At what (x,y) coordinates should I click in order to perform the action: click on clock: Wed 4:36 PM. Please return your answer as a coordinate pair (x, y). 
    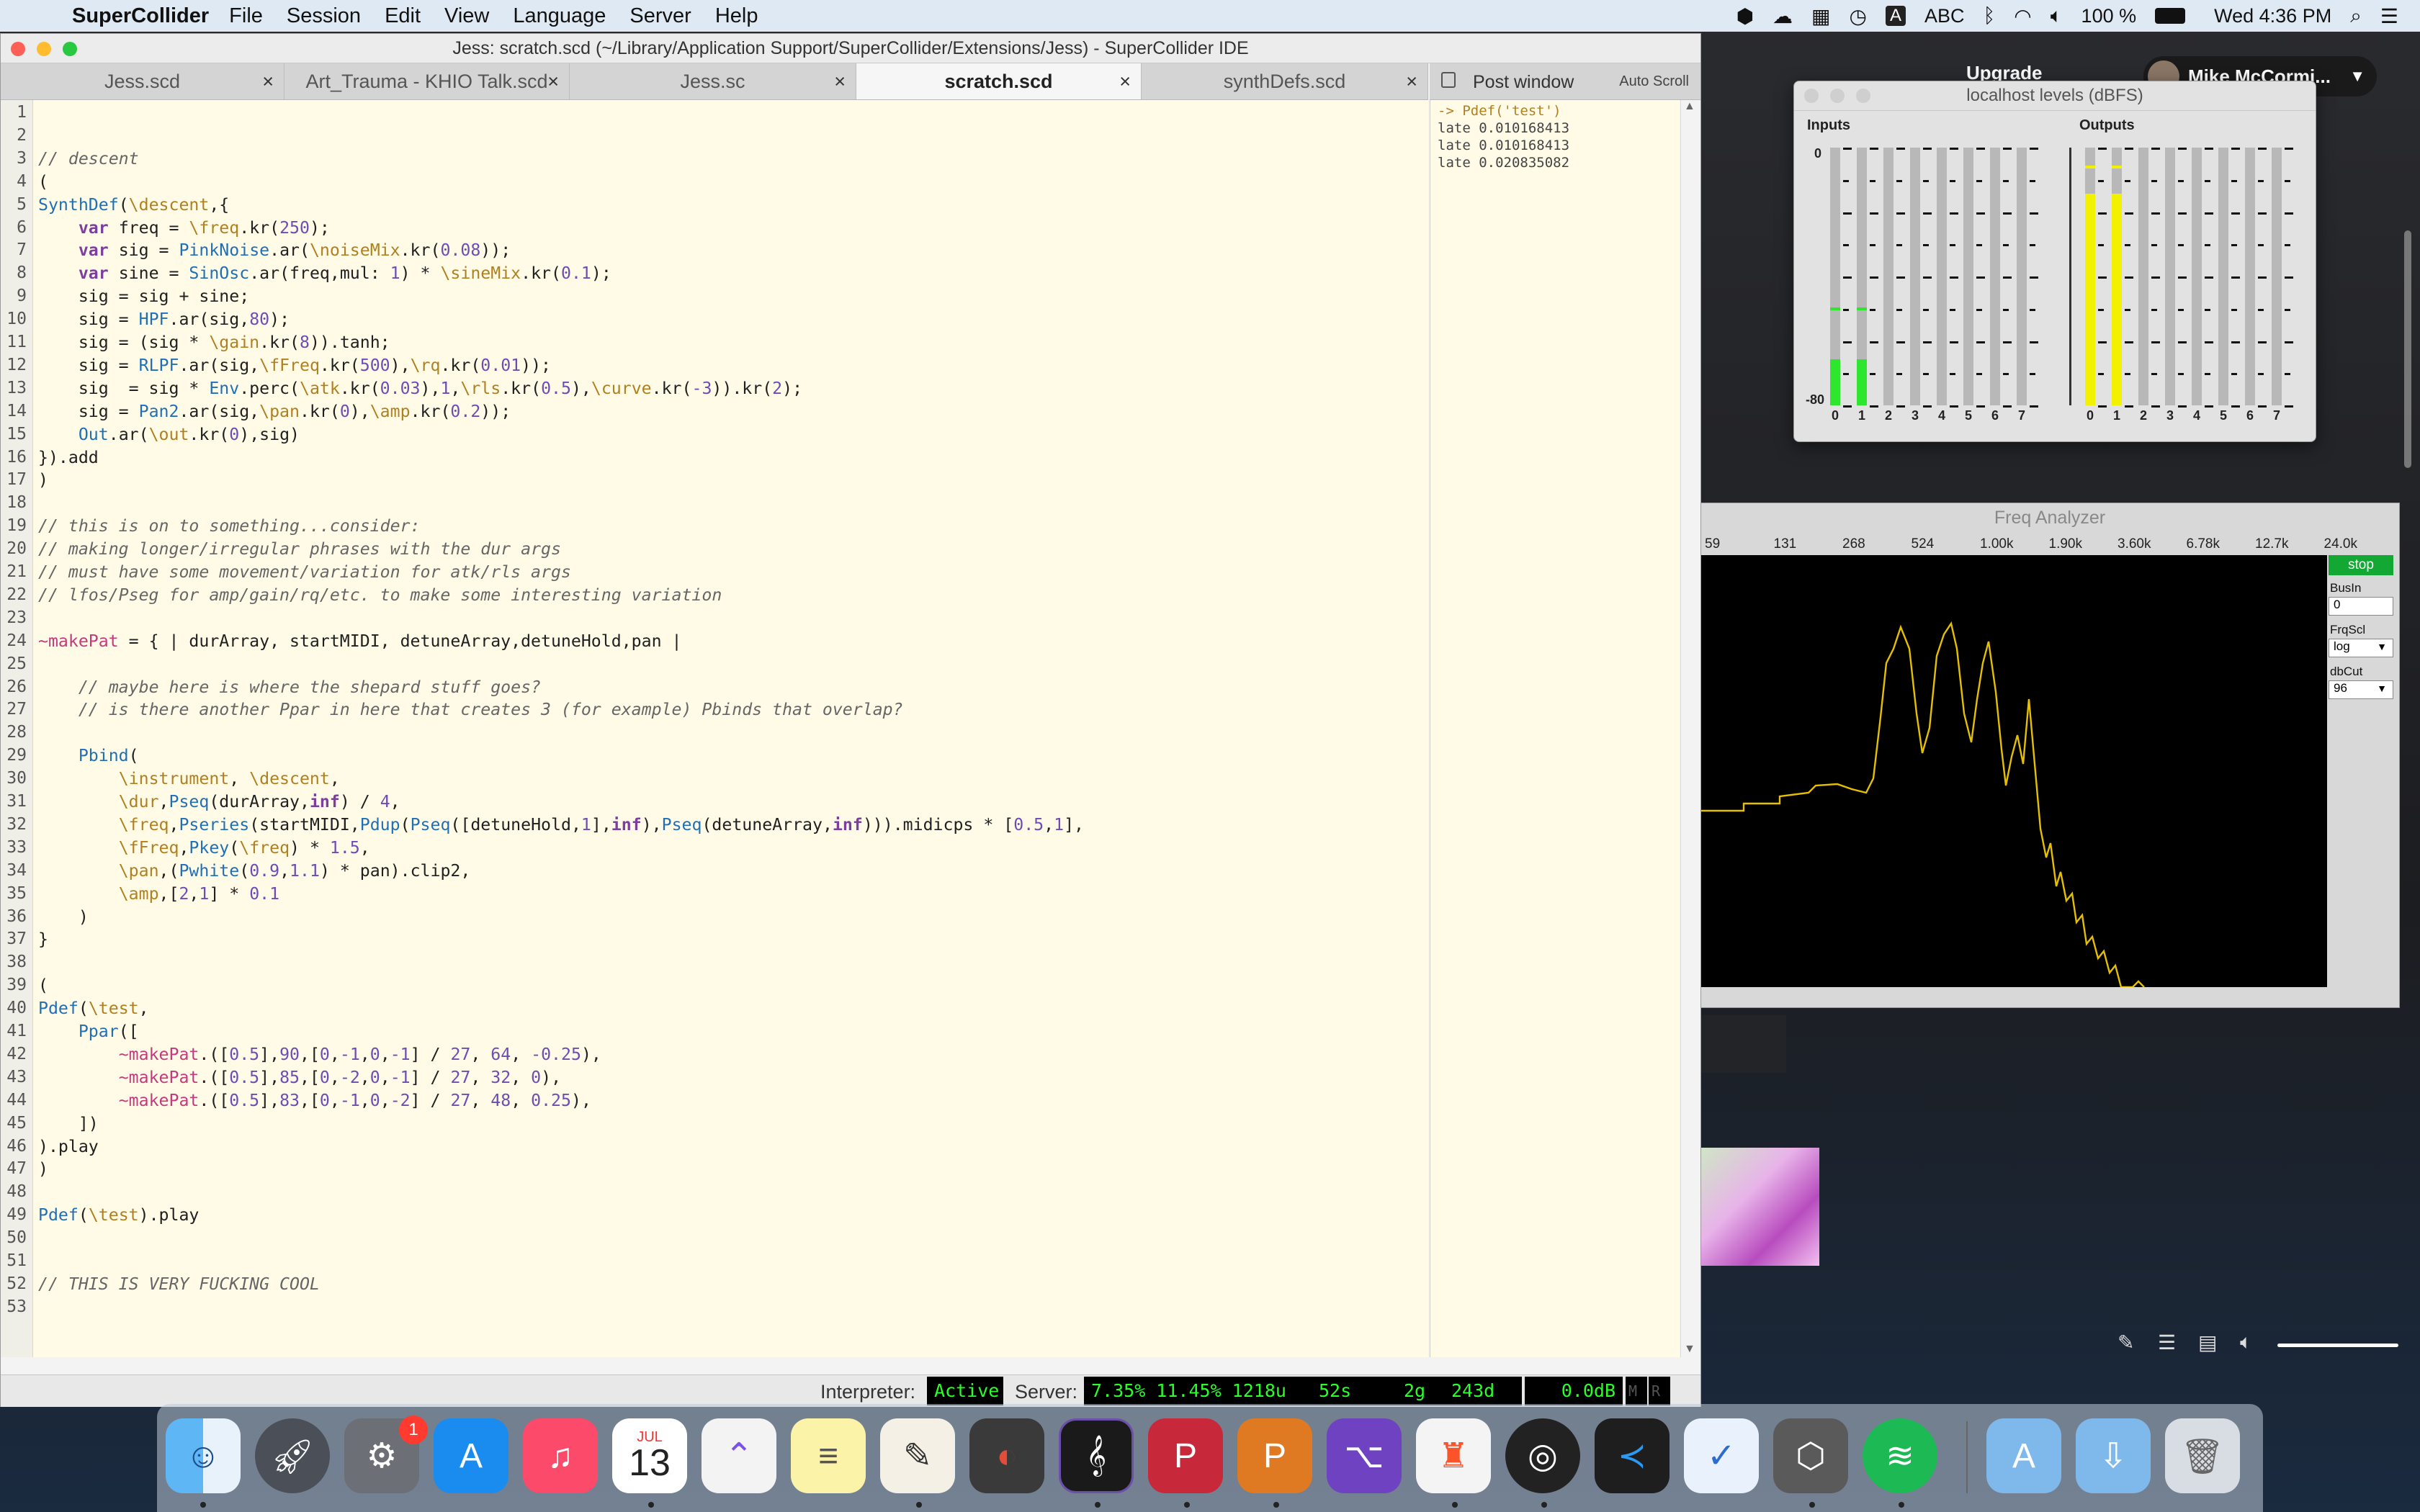
    Looking at the image, I should click on (2272, 16).